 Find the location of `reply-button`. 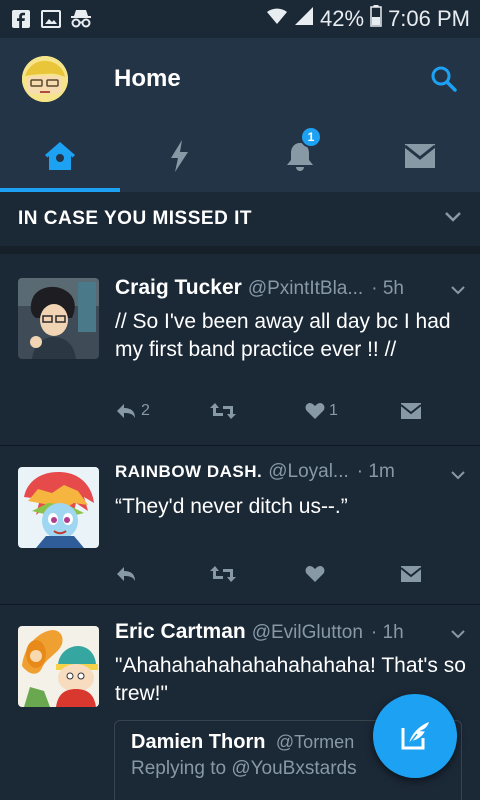

reply-button is located at coordinates (140, 574).